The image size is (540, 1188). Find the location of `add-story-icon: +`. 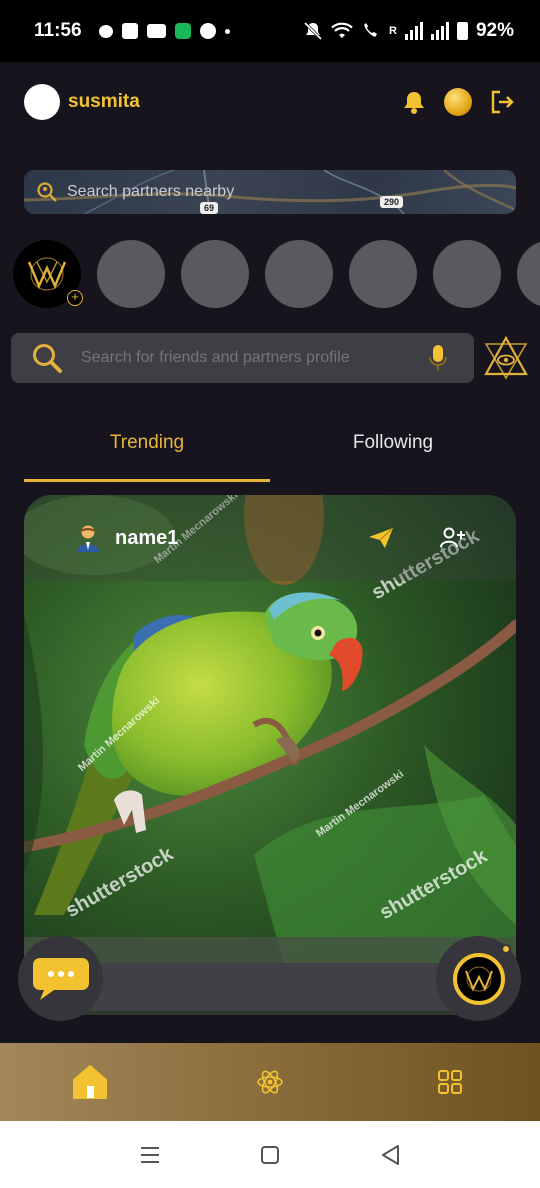

add-story-icon: + is located at coordinates (75, 298).